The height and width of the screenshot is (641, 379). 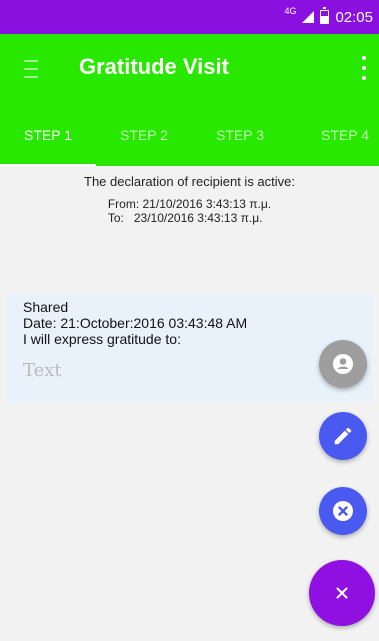 What do you see at coordinates (46, 307) in the screenshot?
I see `shared-heading: Shared` at bounding box center [46, 307].